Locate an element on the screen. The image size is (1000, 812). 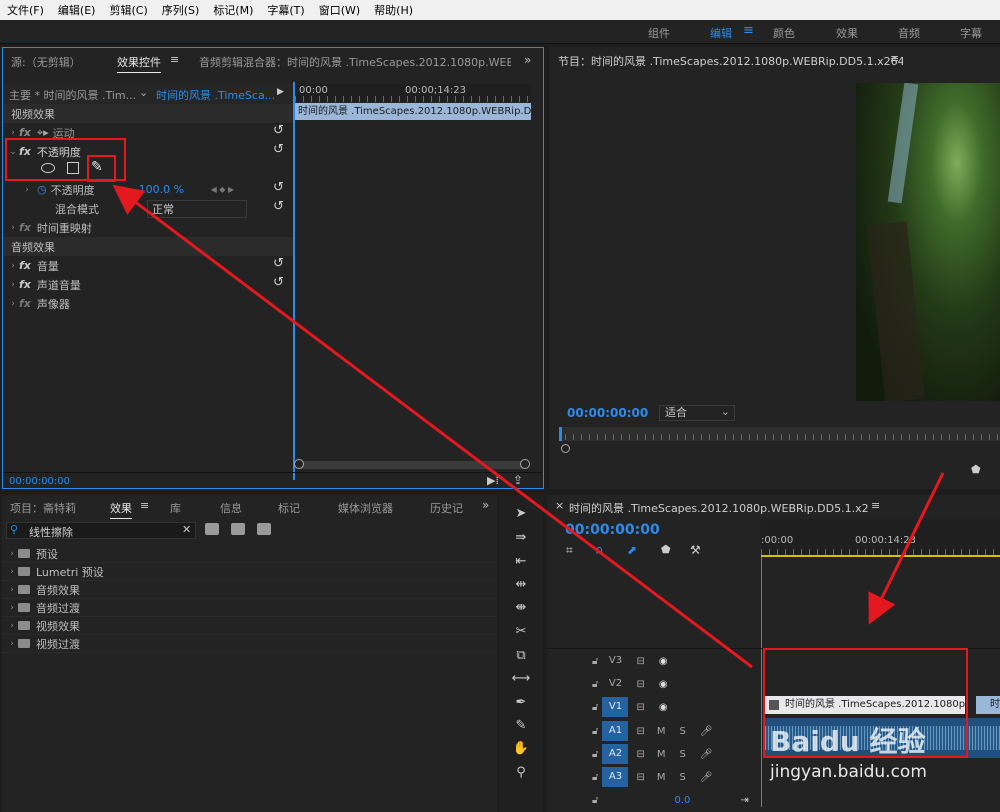
watermark-url: jingyan.baidu.com is located at coordinates (848, 772).